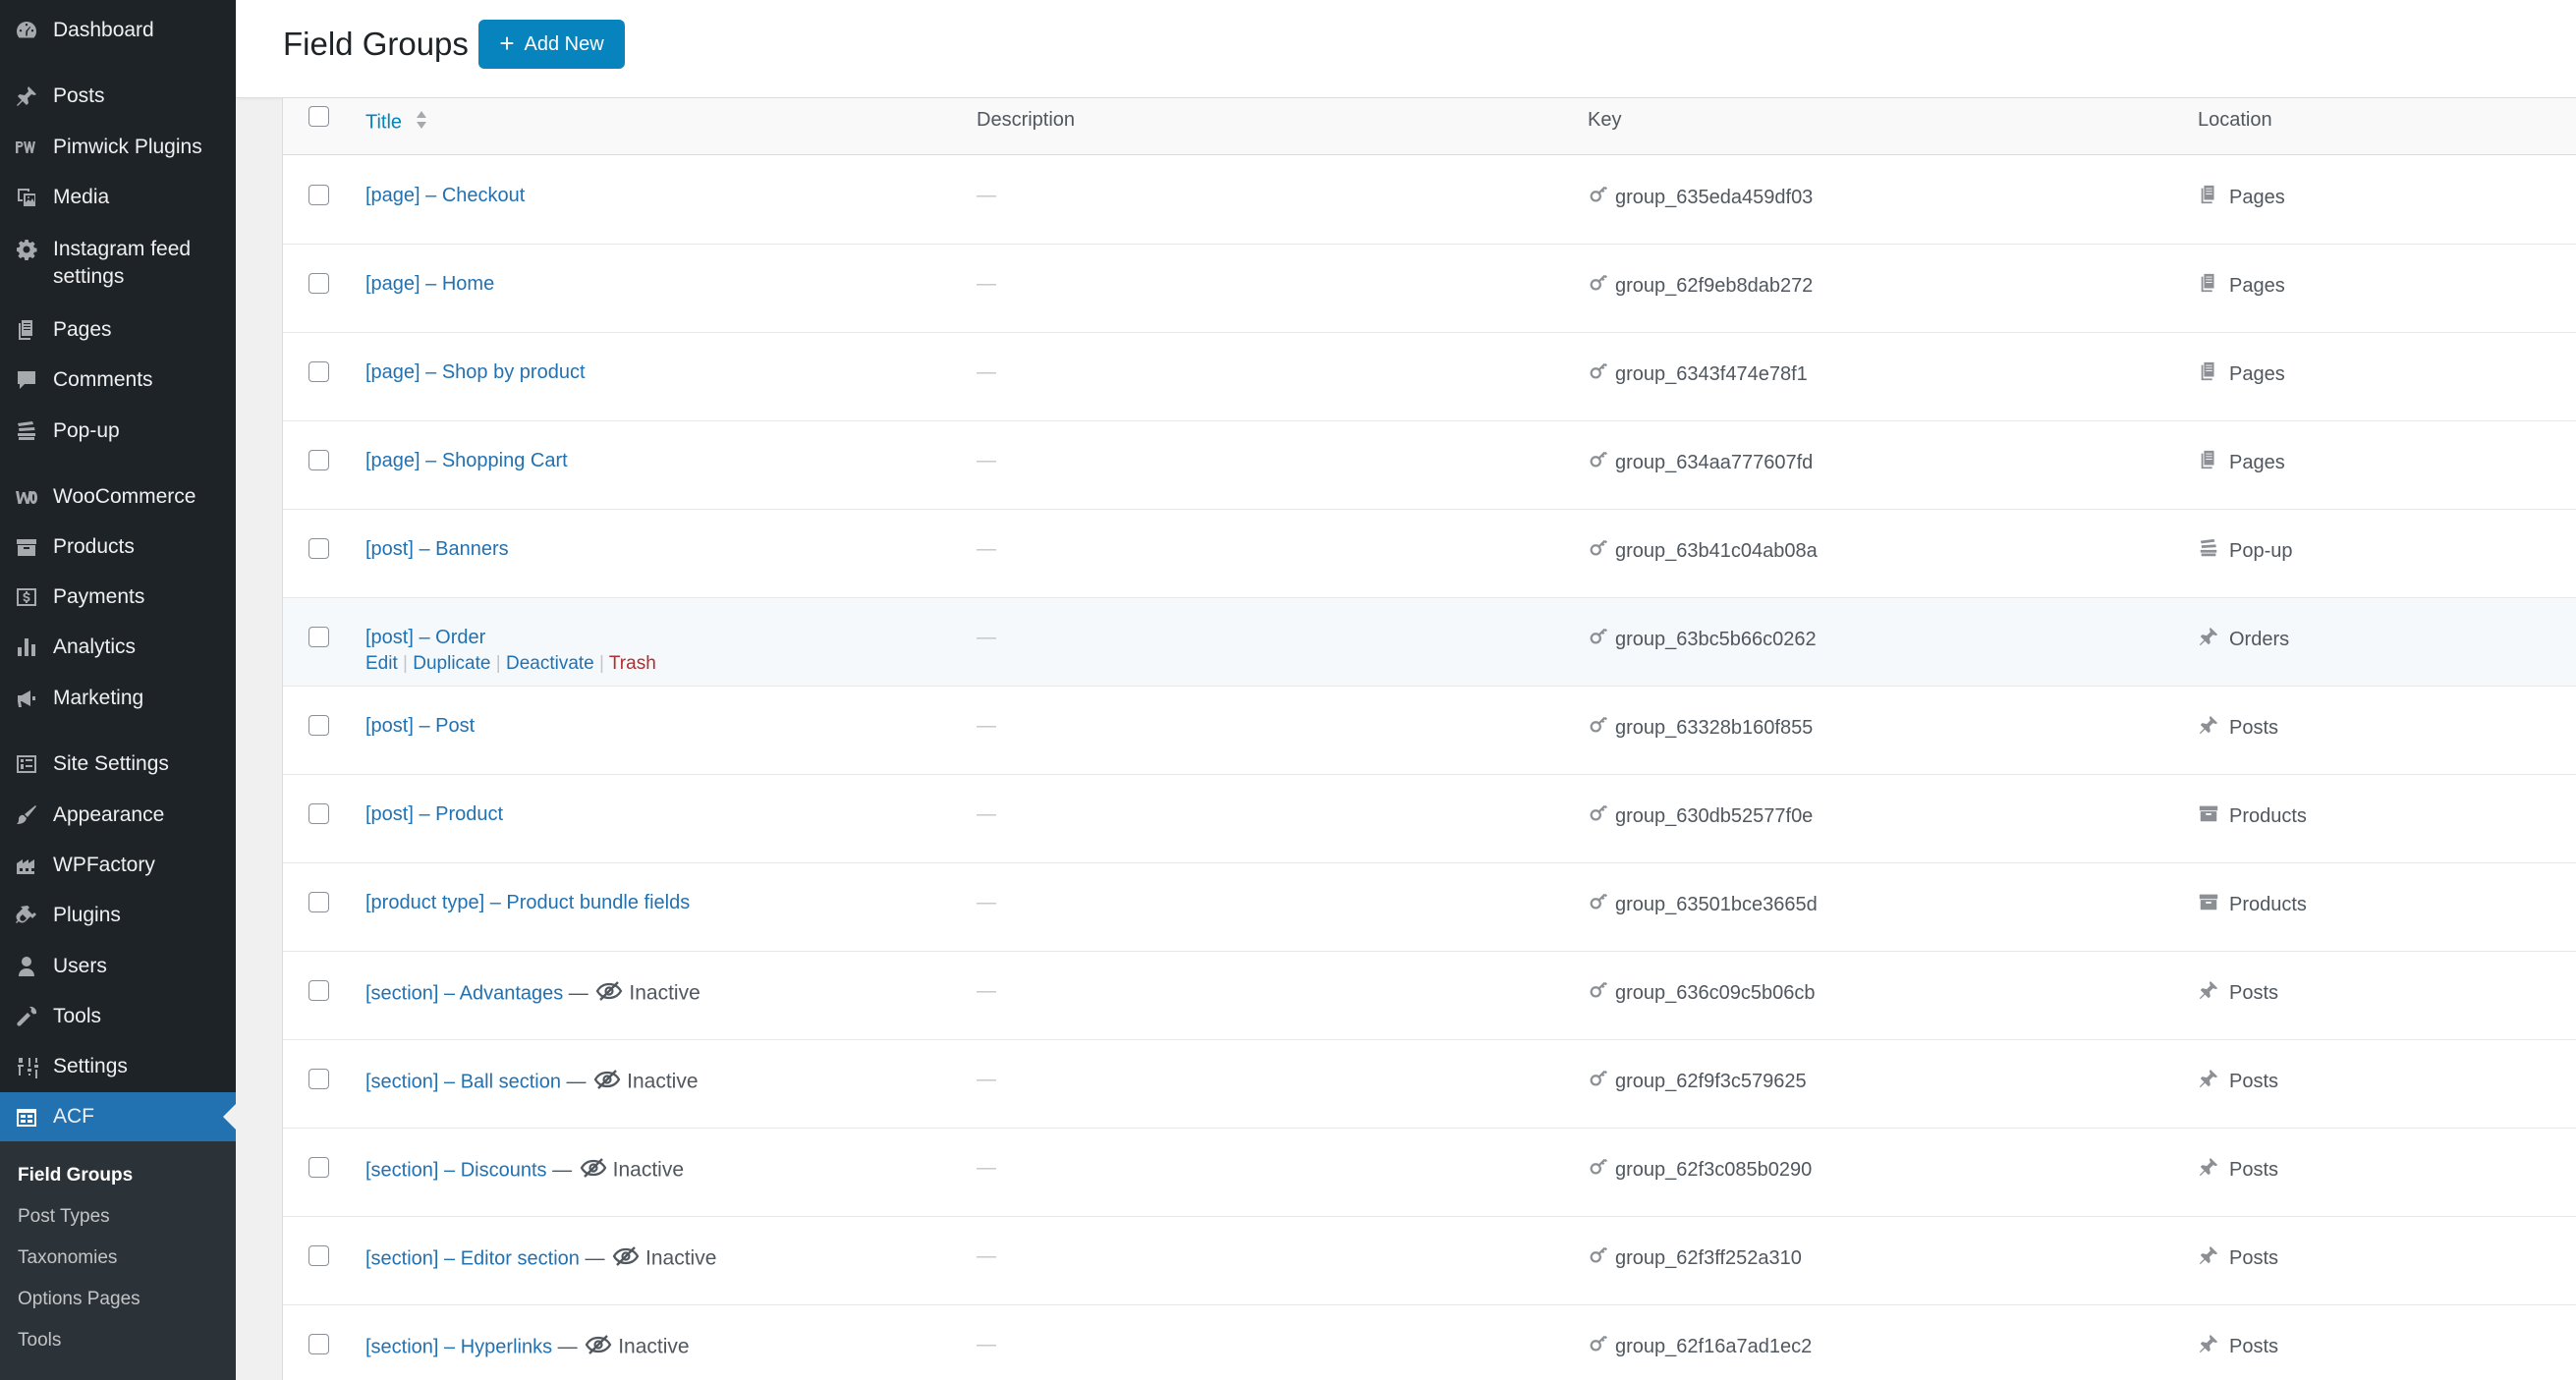 This screenshot has width=2576, height=1380. Describe the element at coordinates (2257, 286) in the screenshot. I see `location-value: Pages` at that location.